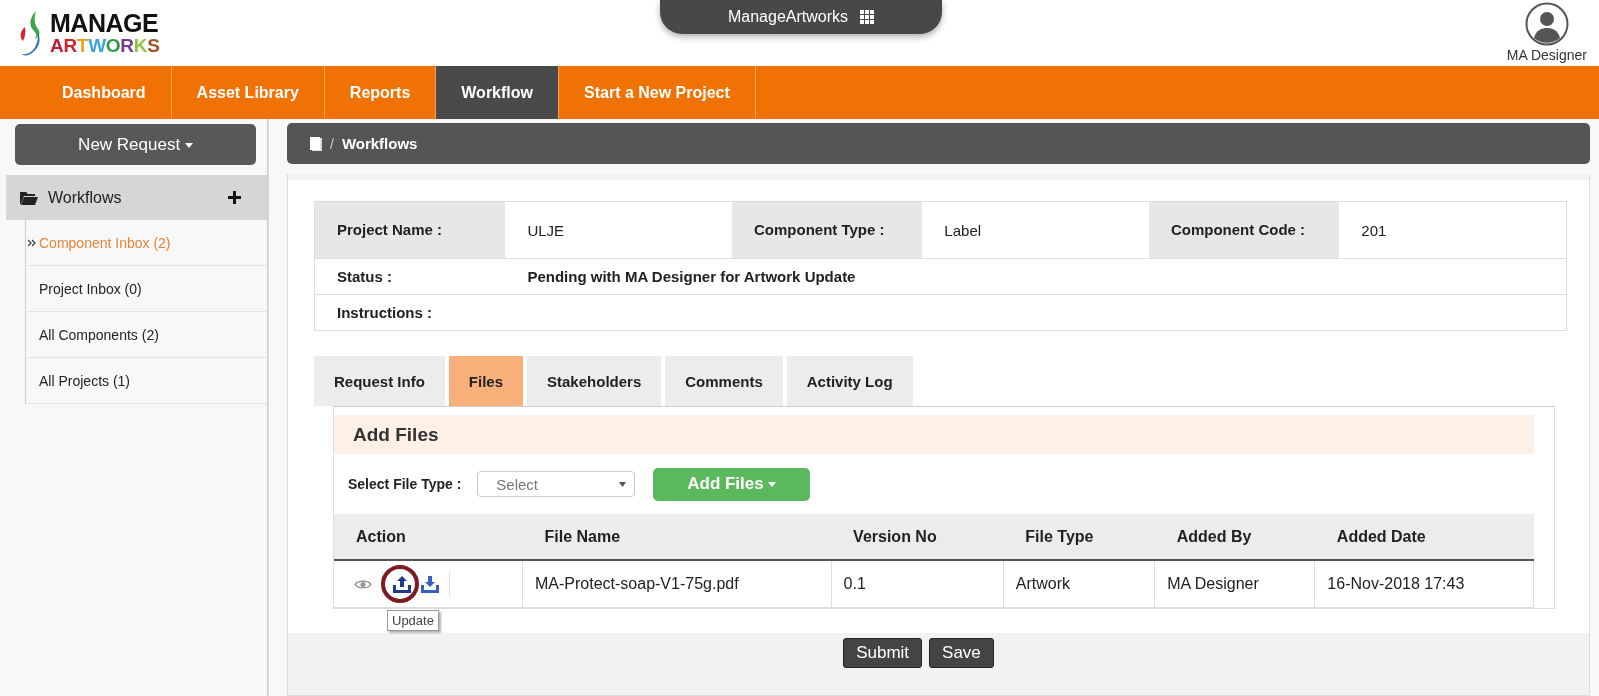 The width and height of the screenshot is (1599, 696). What do you see at coordinates (724, 381) in the screenshot?
I see `tab: Comments` at bounding box center [724, 381].